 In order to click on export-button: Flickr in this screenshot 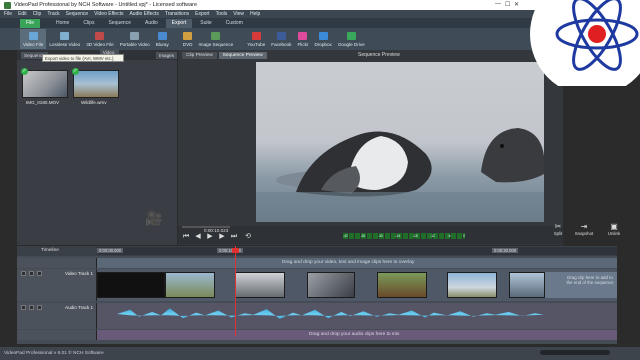, I will do `click(302, 39)`.